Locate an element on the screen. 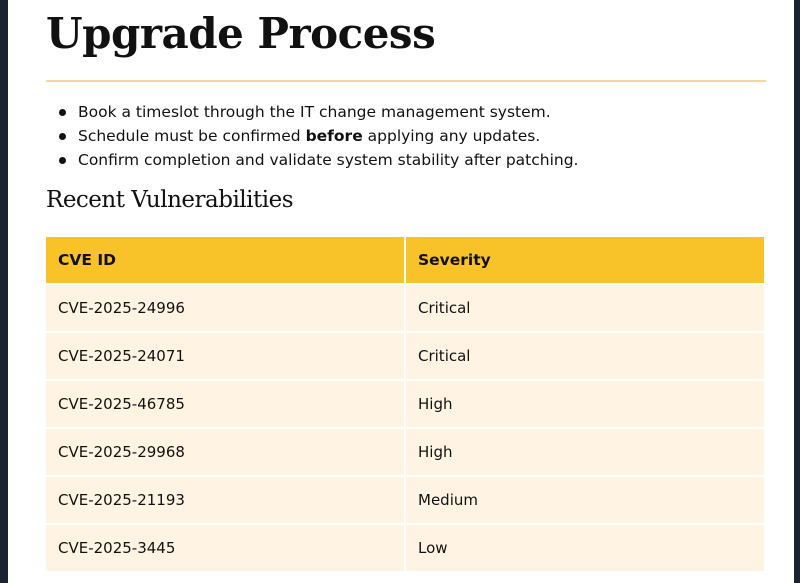 The width and height of the screenshot is (800, 583). list-item-text: Schedule must be confirmed is located at coordinates (192, 136).